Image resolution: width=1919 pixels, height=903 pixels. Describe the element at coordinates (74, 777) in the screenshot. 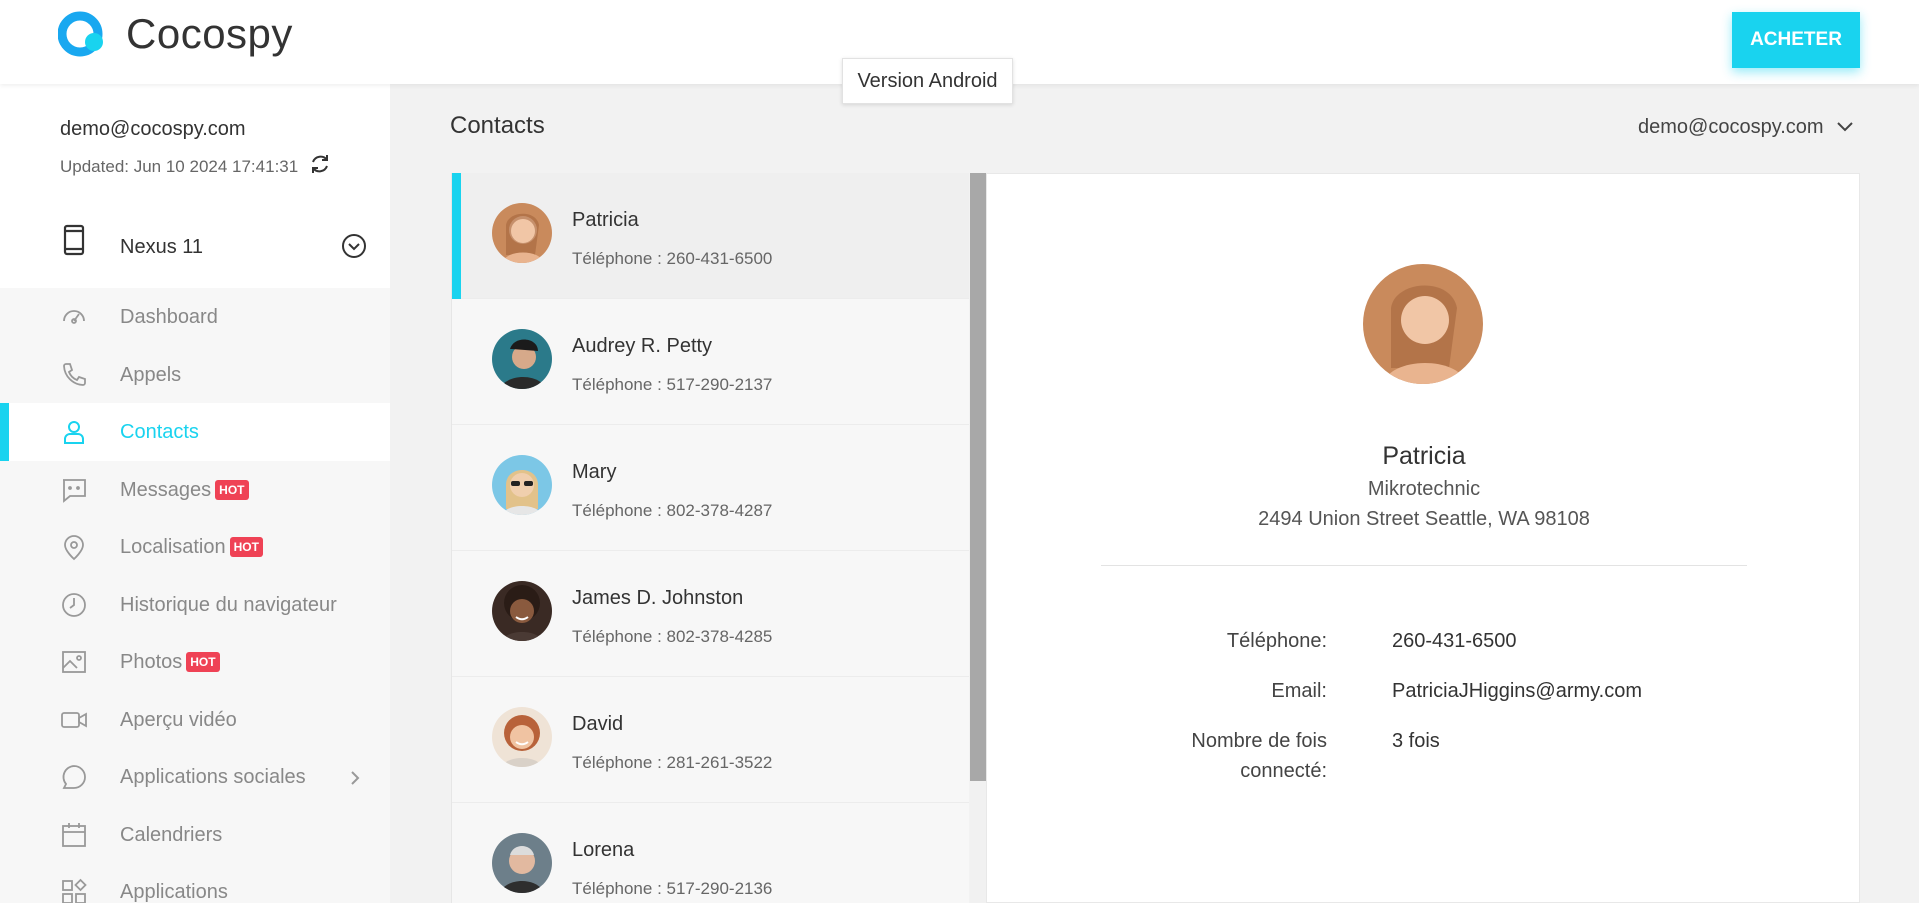

I see `chat-bubble-icon` at that location.